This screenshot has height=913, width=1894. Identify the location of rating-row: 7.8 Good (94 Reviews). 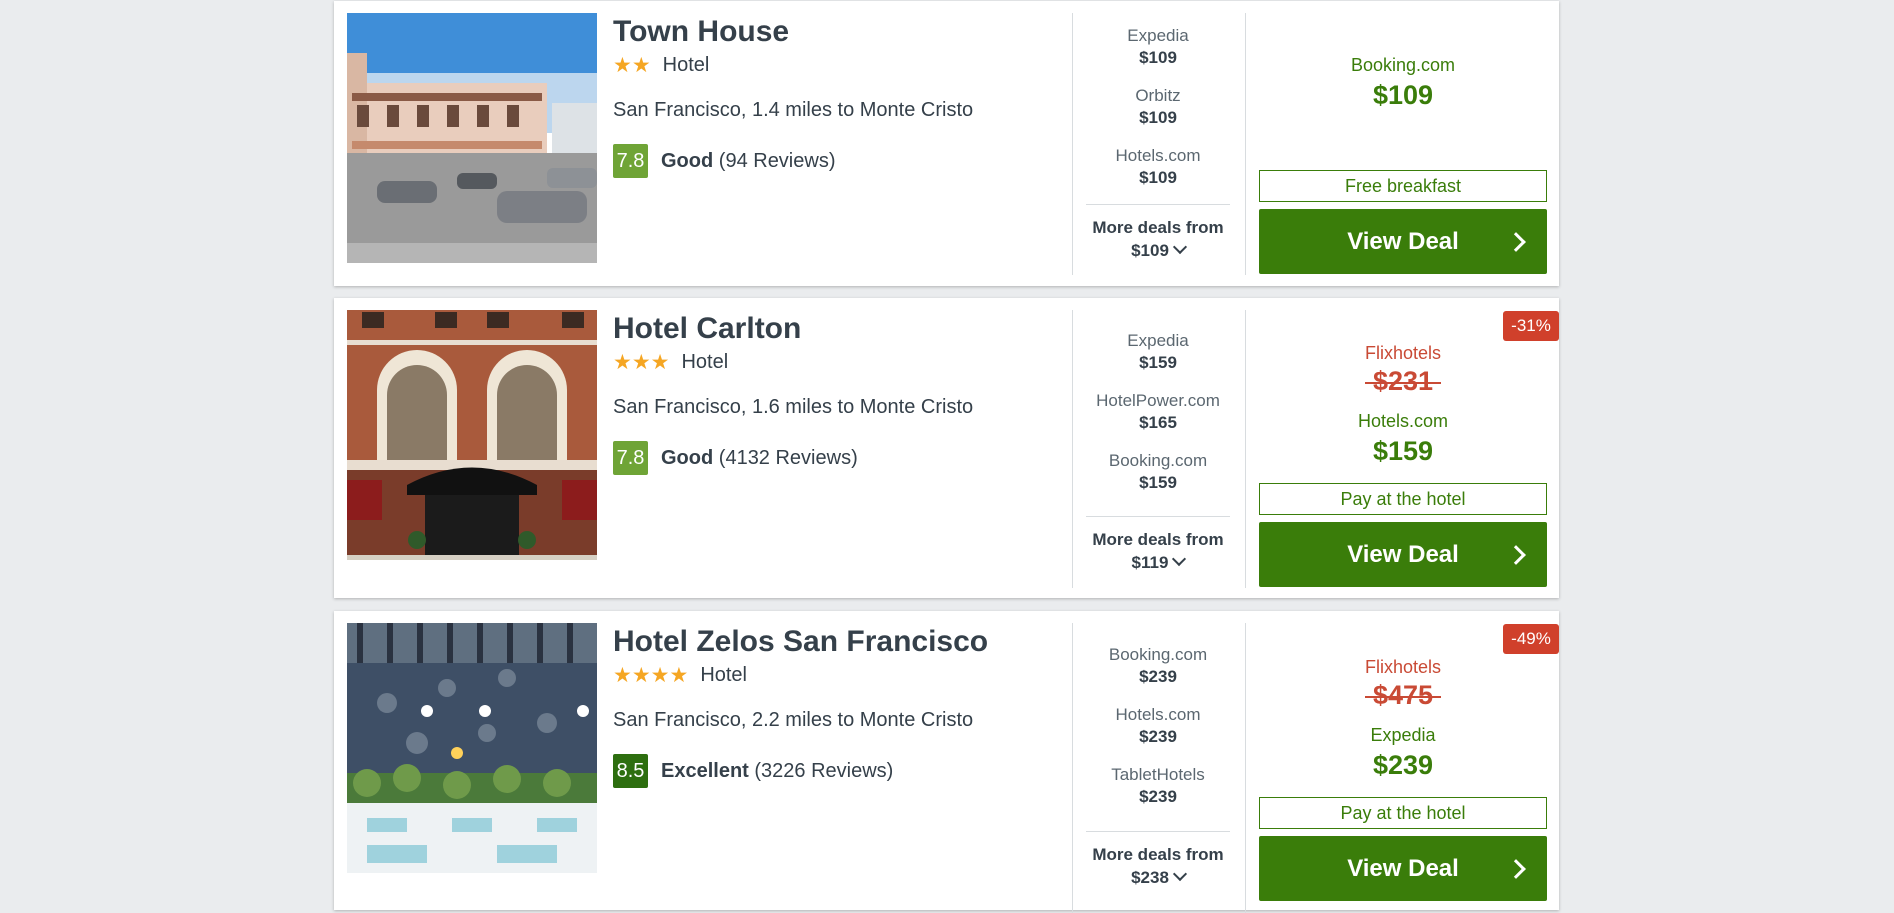
(853, 161).